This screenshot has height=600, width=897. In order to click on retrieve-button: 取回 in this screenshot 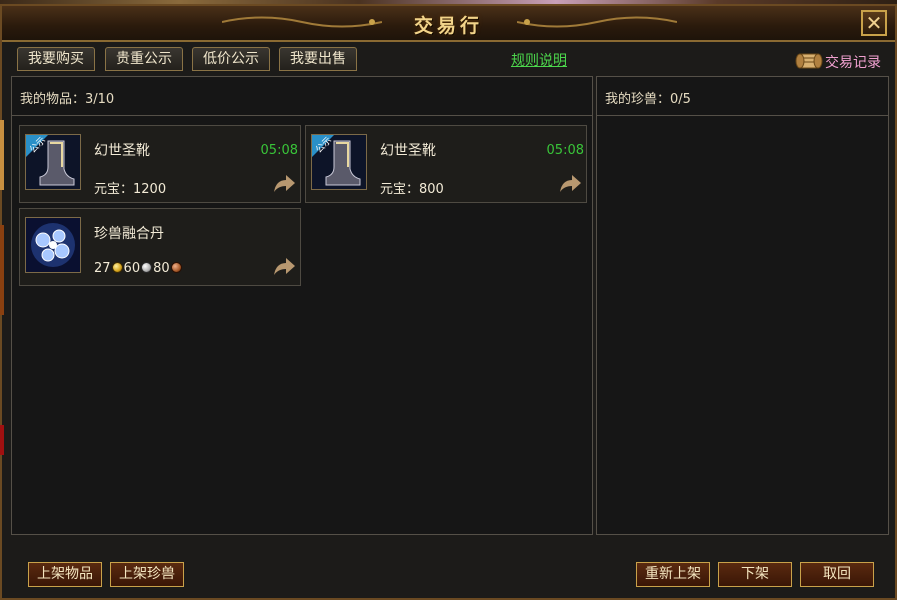, I will do `click(837, 574)`.